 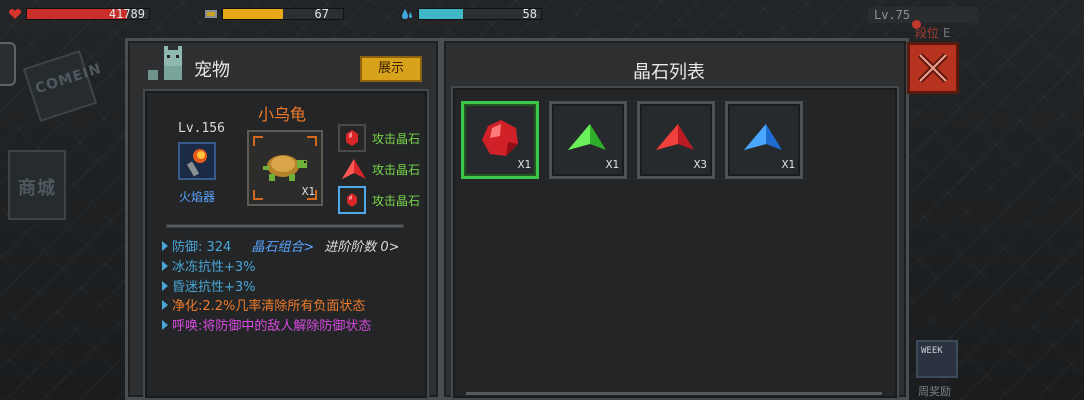 What do you see at coordinates (441, 14) in the screenshot?
I see `mana-fill` at bounding box center [441, 14].